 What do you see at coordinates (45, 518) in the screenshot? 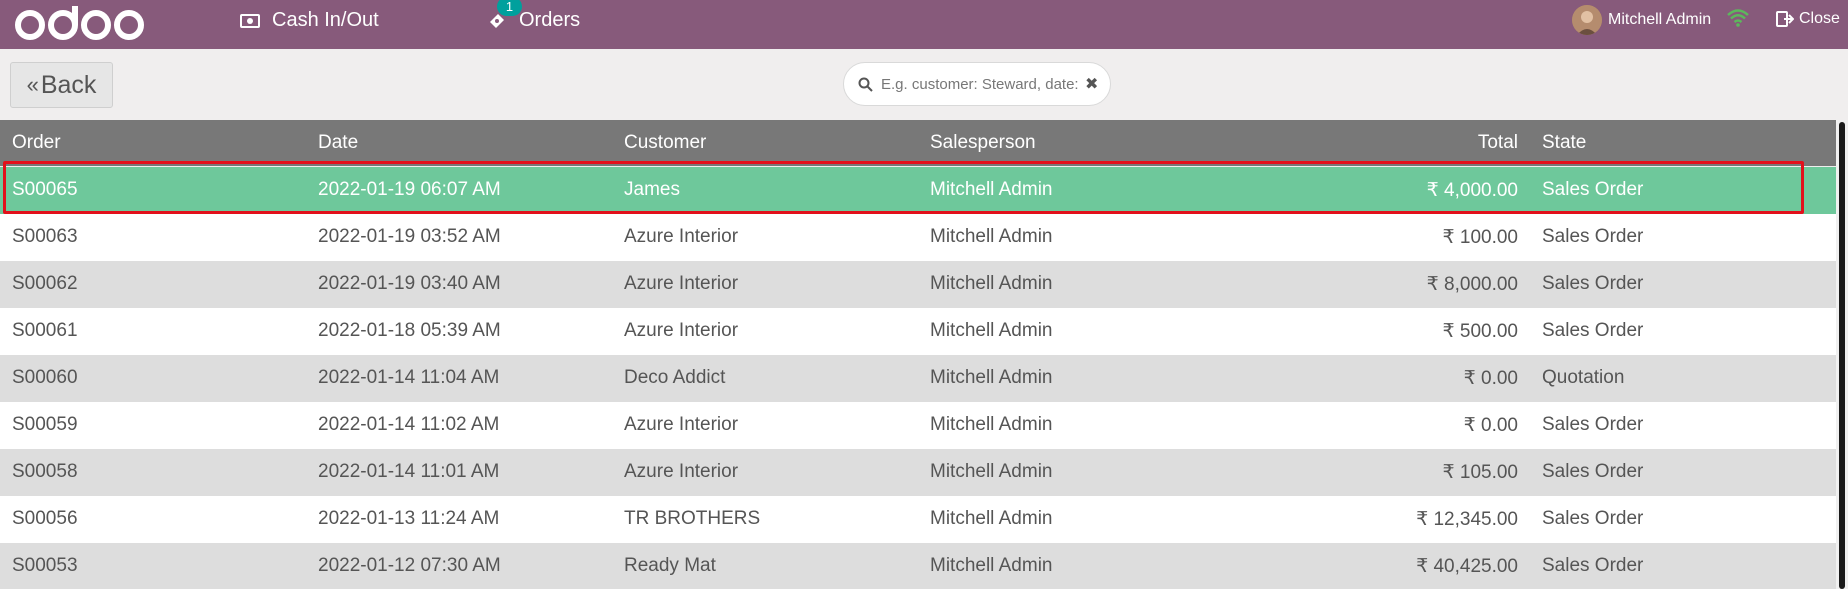
I see `cell-order: S00056` at bounding box center [45, 518].